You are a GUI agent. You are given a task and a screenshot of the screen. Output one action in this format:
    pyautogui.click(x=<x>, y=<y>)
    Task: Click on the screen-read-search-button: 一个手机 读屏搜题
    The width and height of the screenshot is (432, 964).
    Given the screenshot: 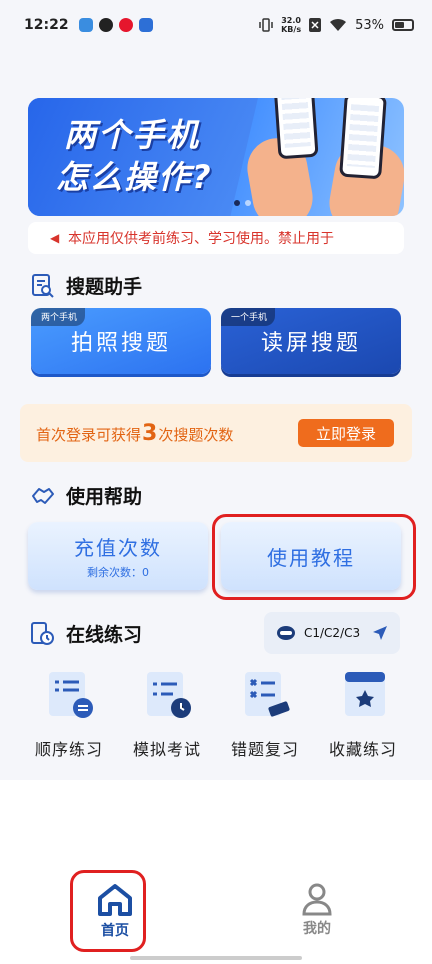 What is the action you would take?
    pyautogui.click(x=311, y=341)
    